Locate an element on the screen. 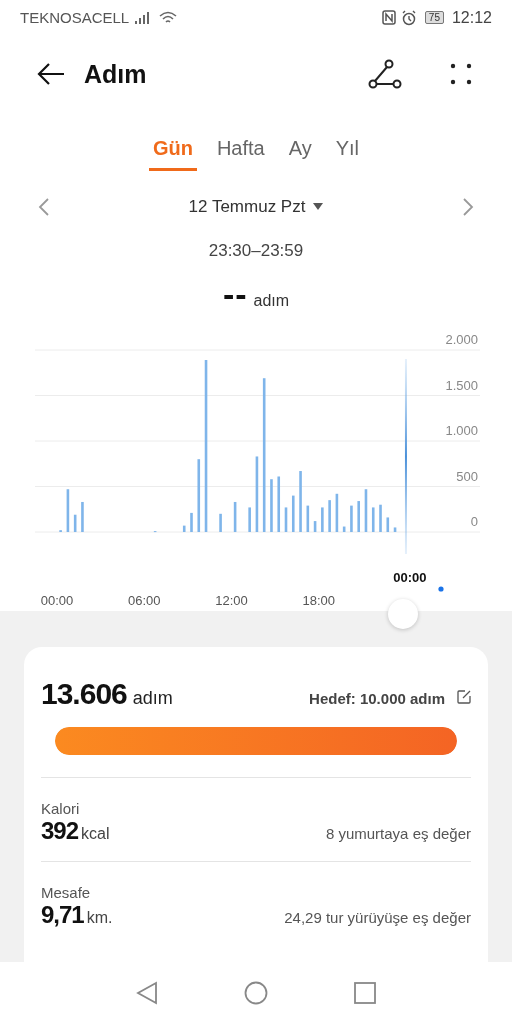 The image size is (512, 1024). previous-icon is located at coordinates (44, 207).